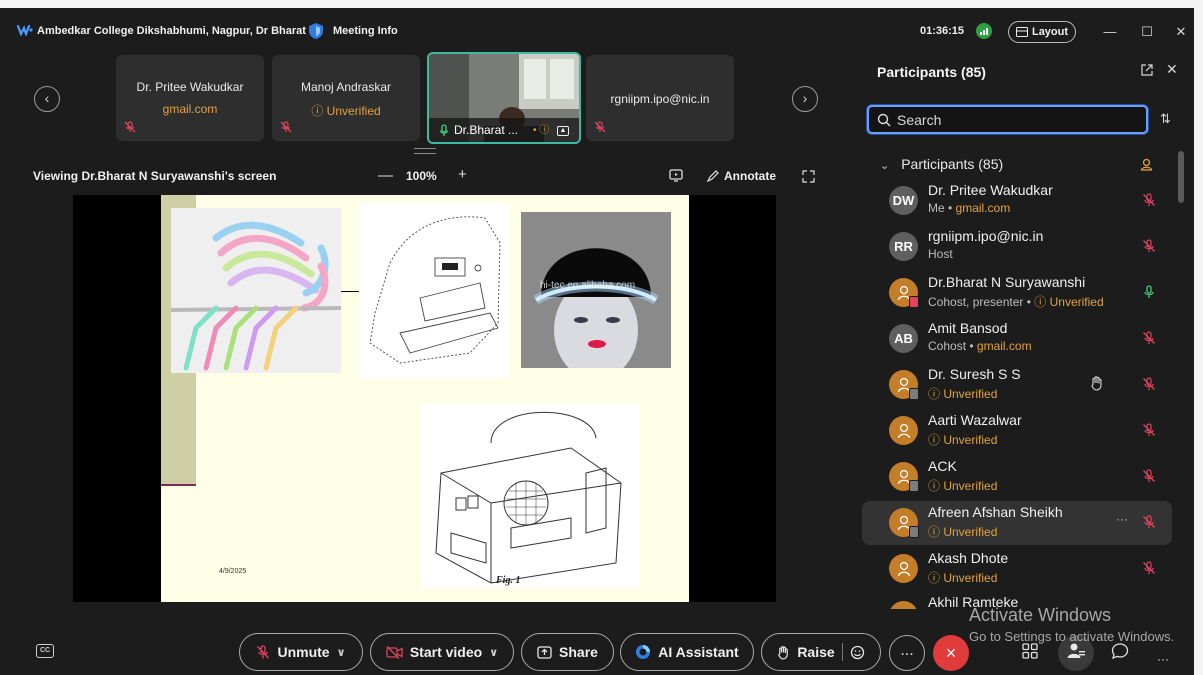 The width and height of the screenshot is (1203, 675). I want to click on raise-hand-button: Raise, so click(821, 652).